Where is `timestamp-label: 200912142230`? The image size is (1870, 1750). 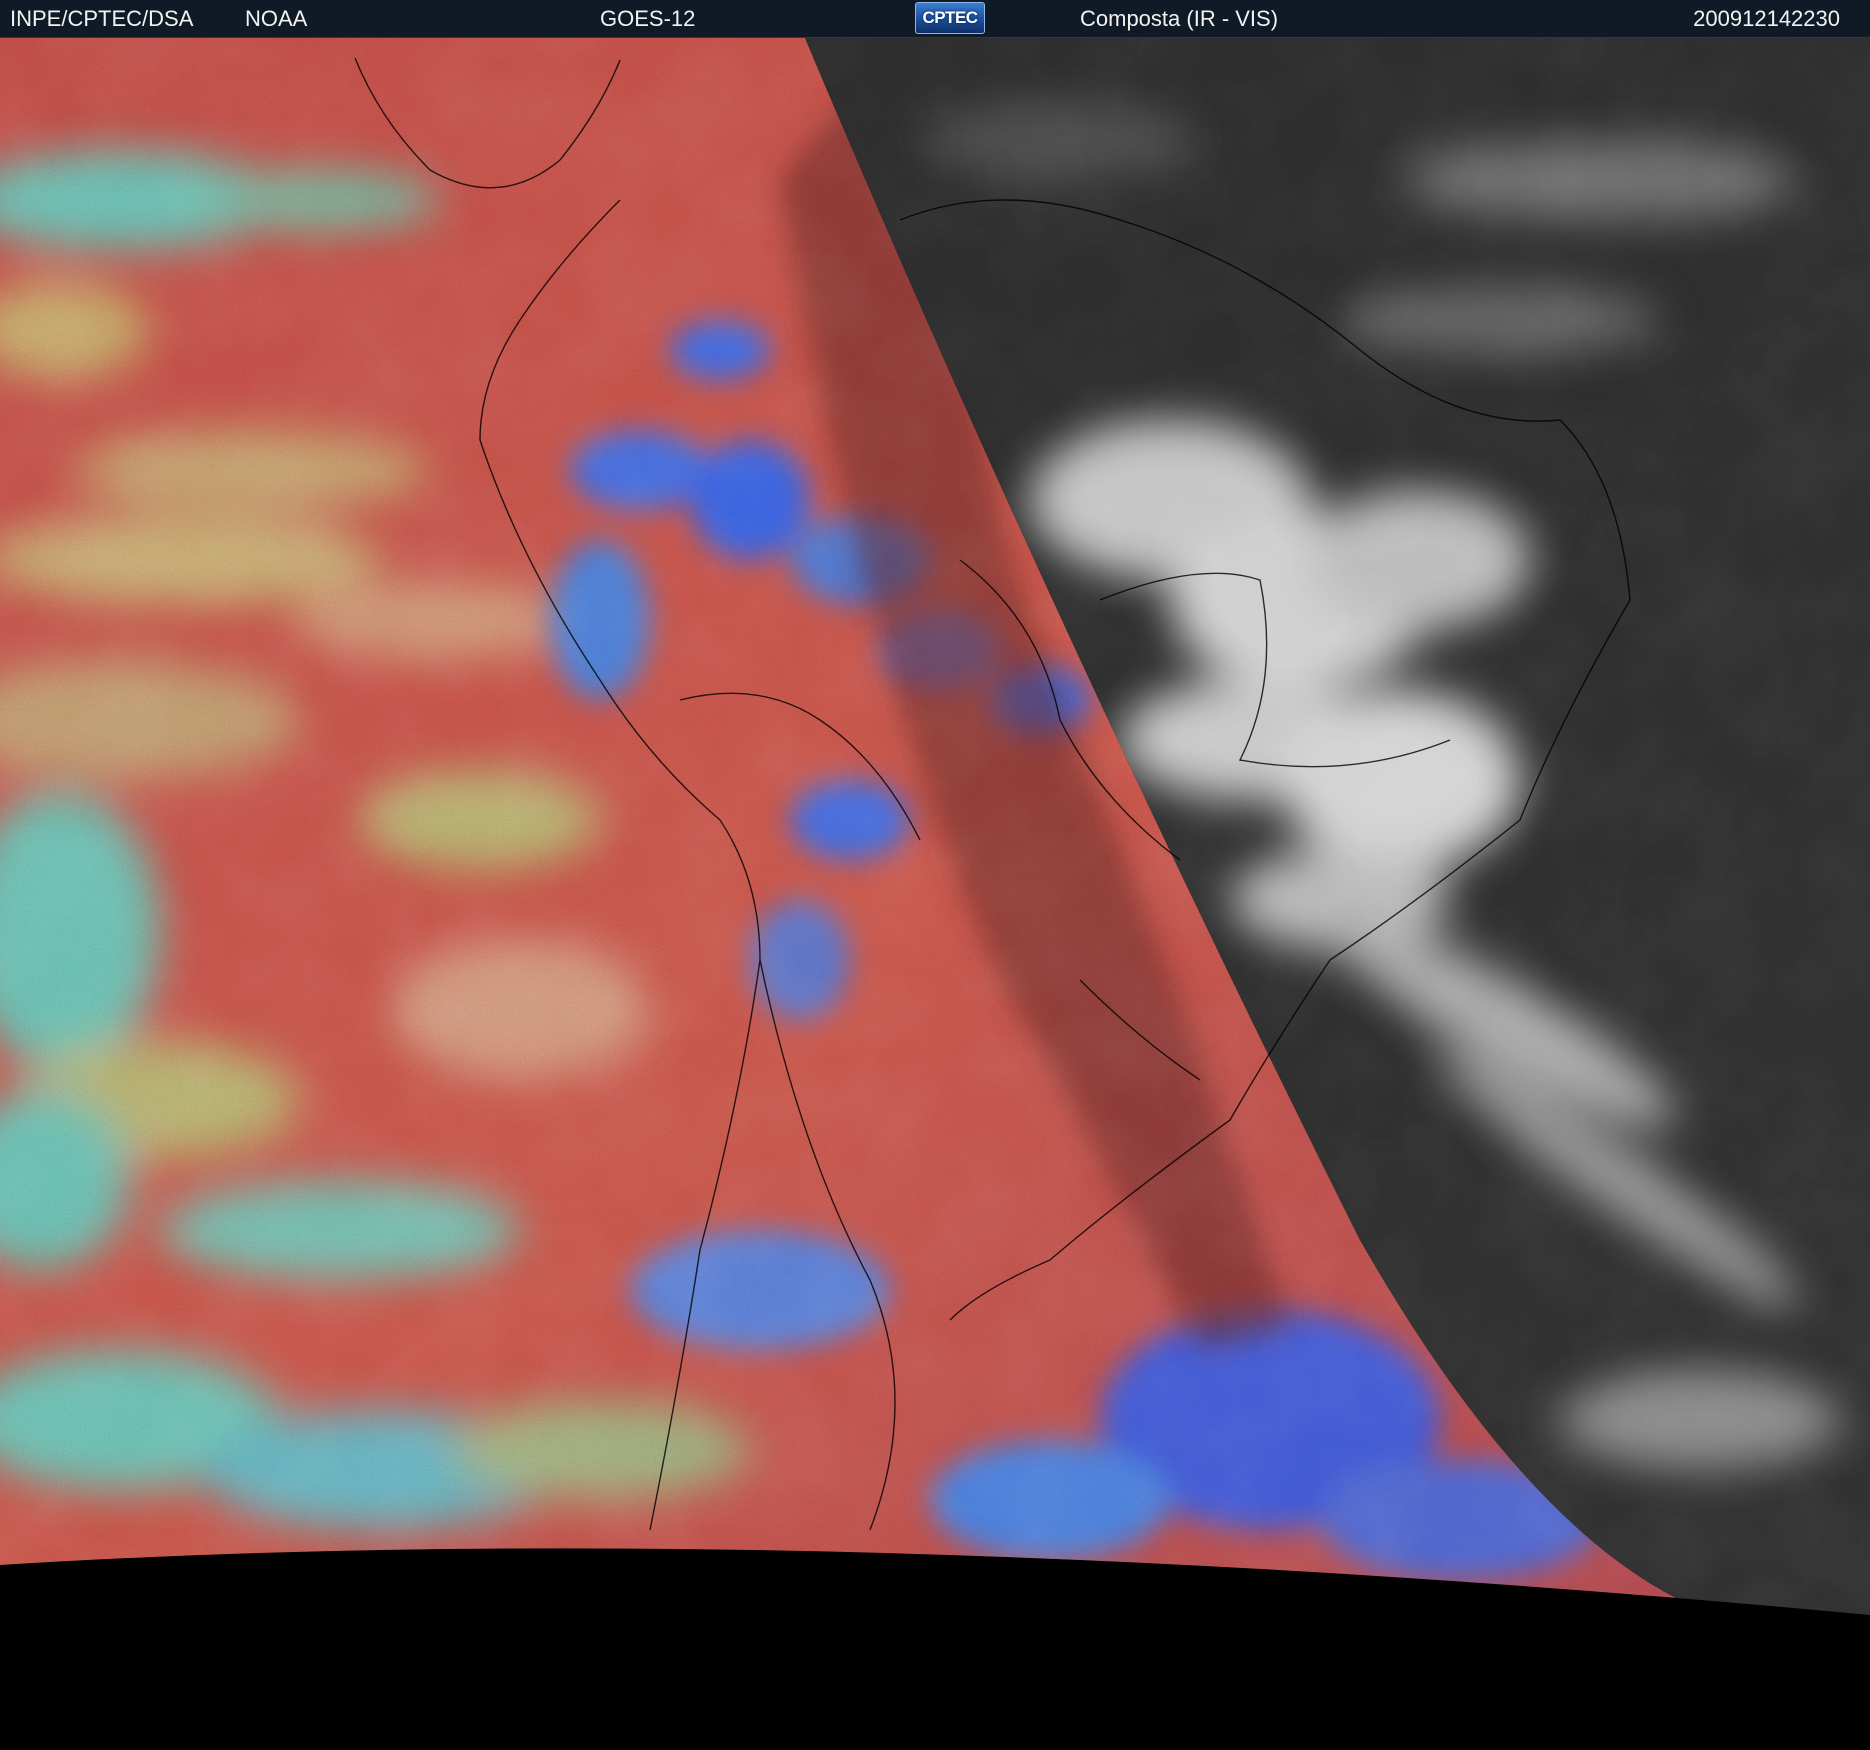 timestamp-label: 200912142230 is located at coordinates (1766, 18).